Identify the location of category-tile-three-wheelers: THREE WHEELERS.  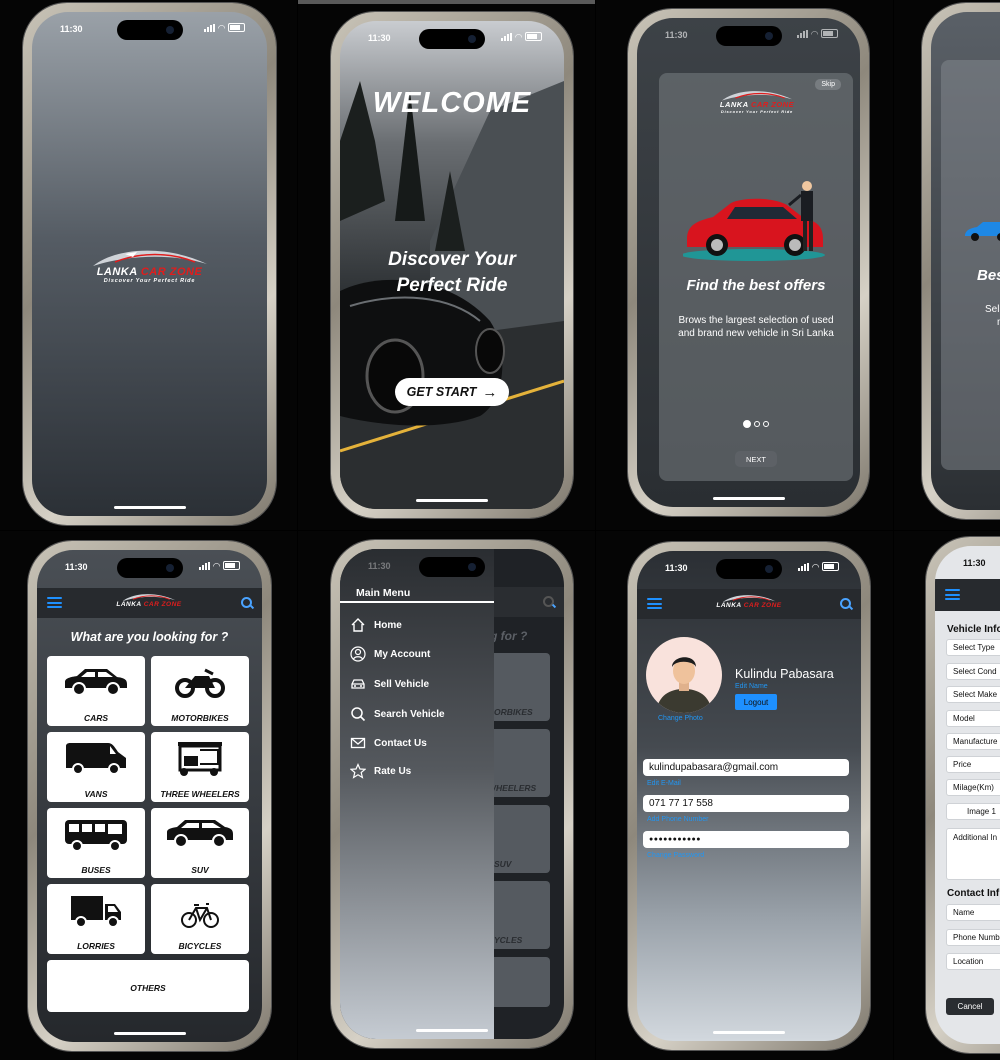
(200, 767).